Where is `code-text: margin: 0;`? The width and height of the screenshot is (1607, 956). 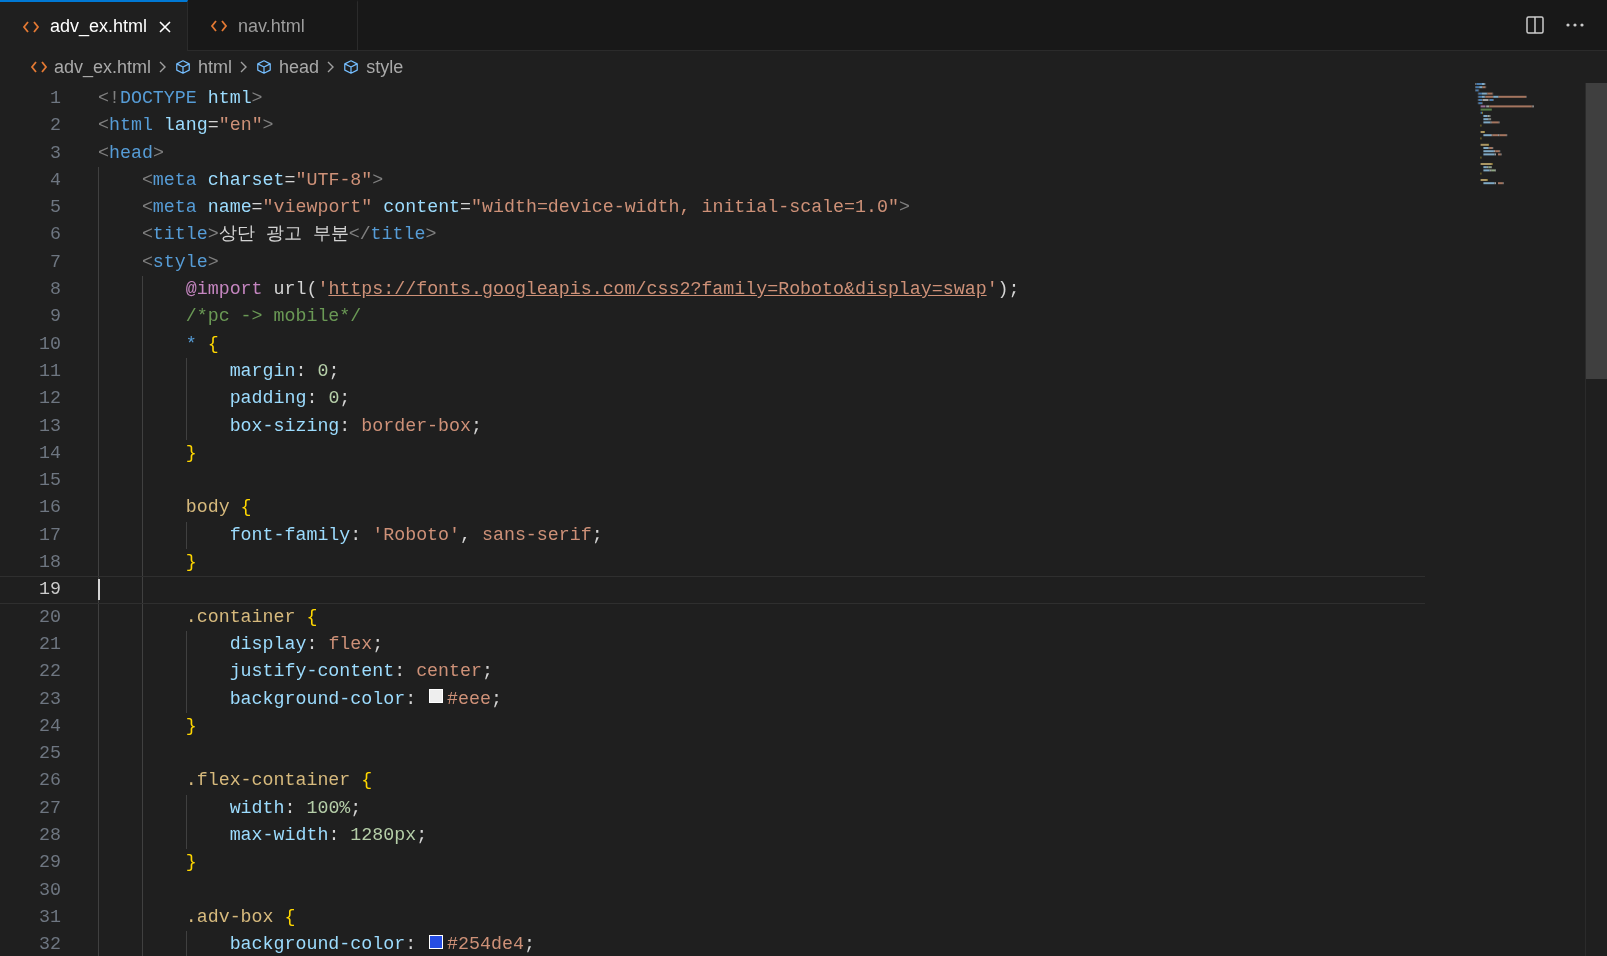
code-text: margin: 0; is located at coordinates (284, 371).